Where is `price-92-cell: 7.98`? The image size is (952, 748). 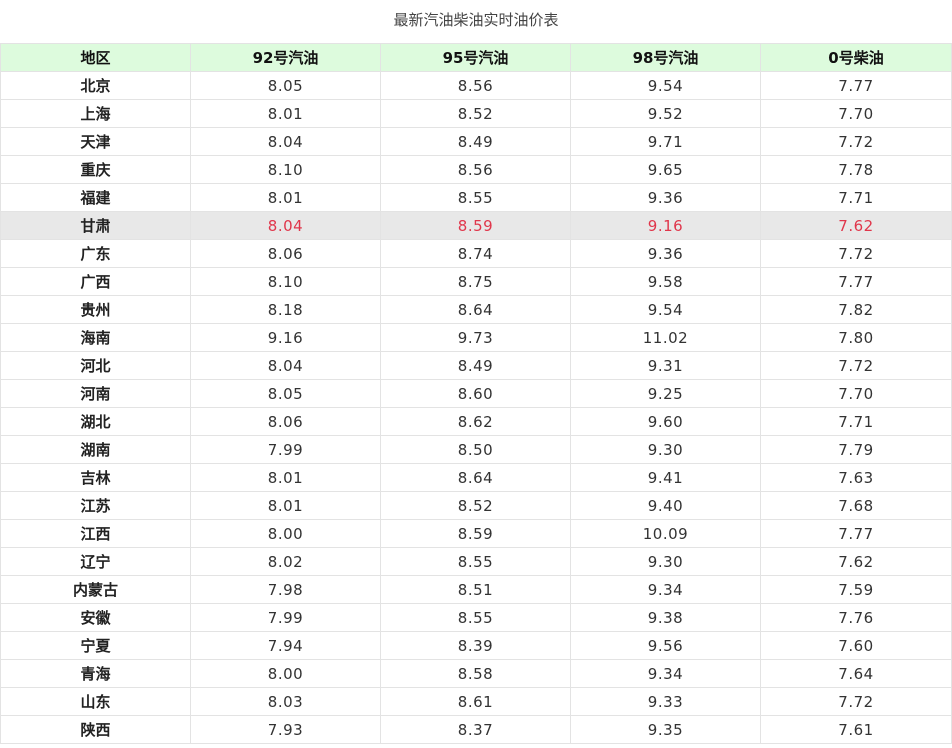
price-92-cell: 7.98 is located at coordinates (285, 589).